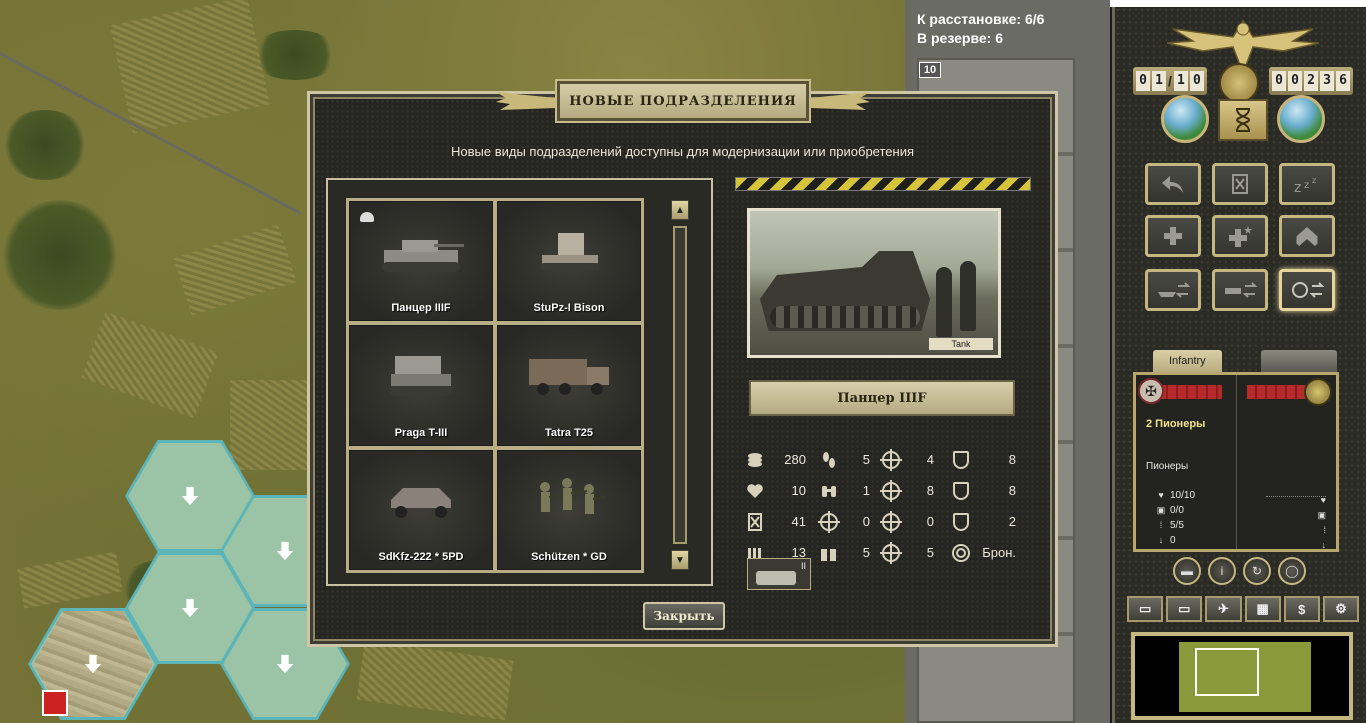 The image size is (1366, 723). I want to click on grid-icon: ▦, so click(1262, 608).